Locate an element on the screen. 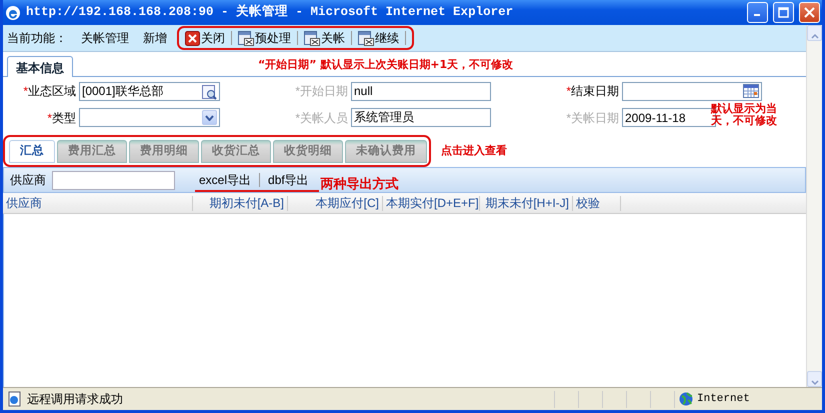 The height and width of the screenshot is (413, 825). globe-icon is located at coordinates (686, 399).